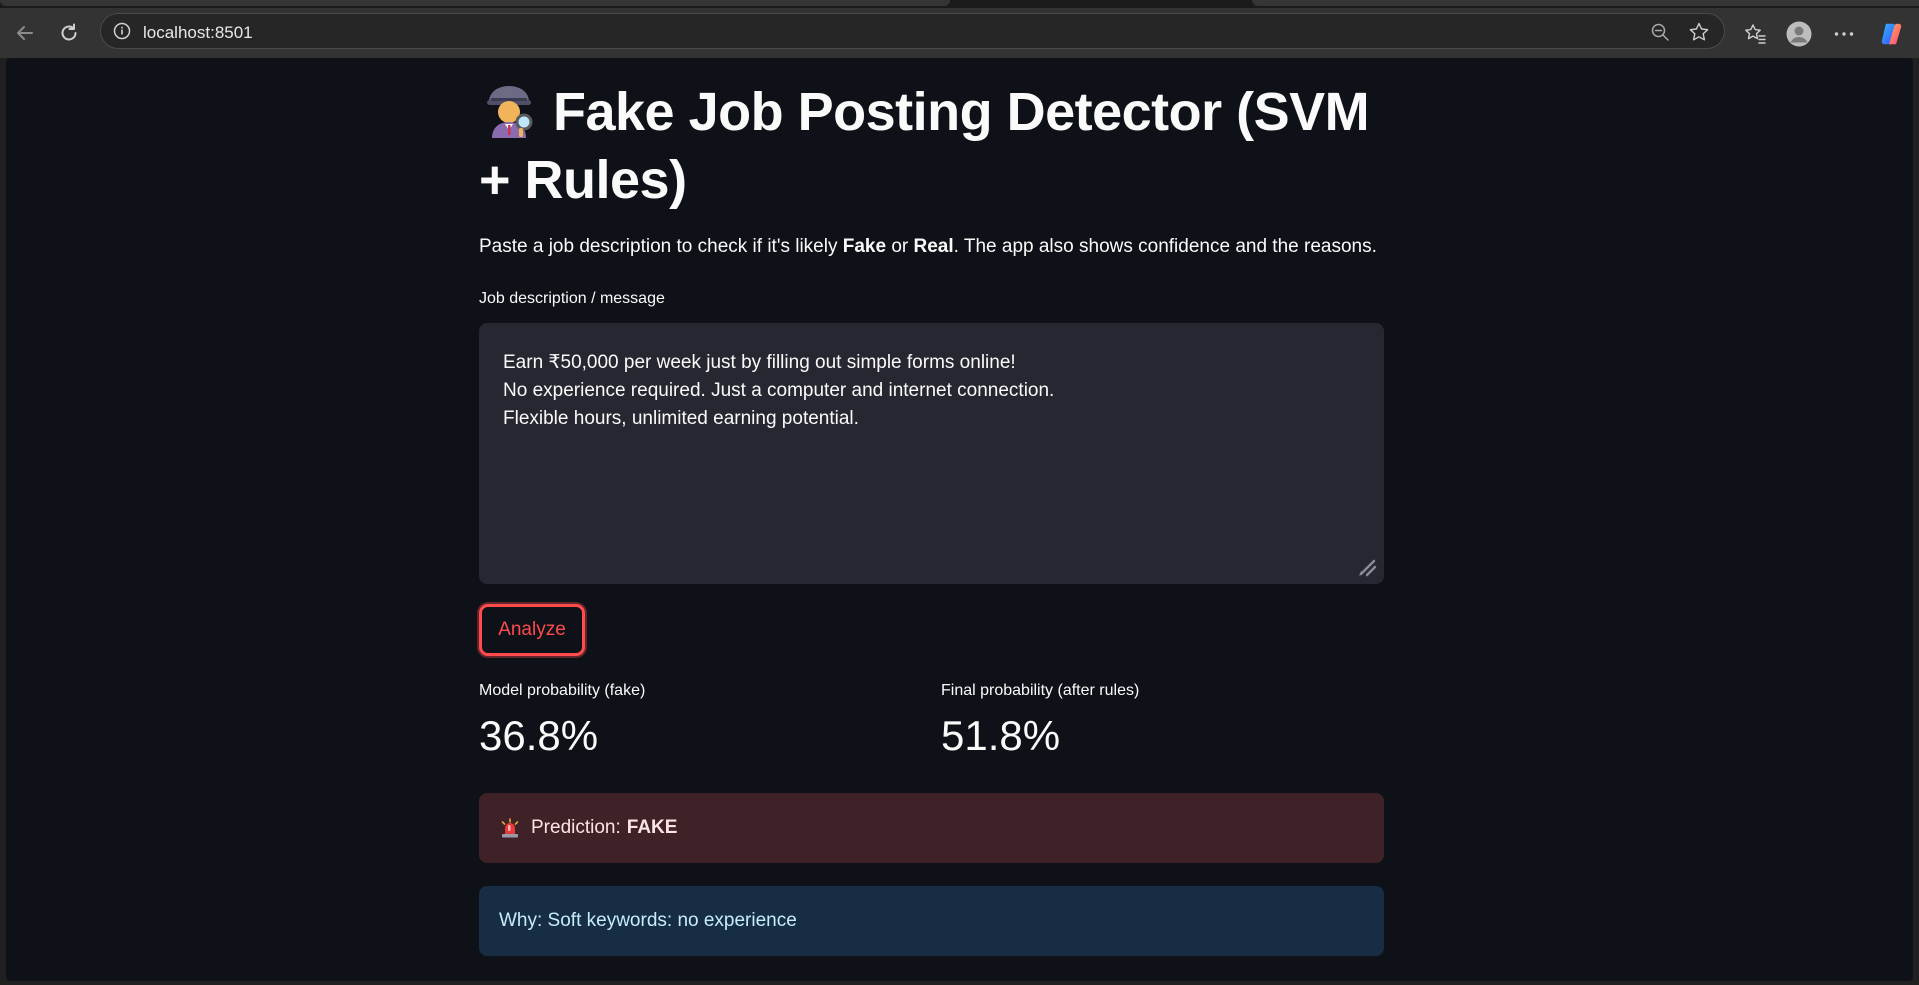  I want to click on profile-icon, so click(1799, 34).